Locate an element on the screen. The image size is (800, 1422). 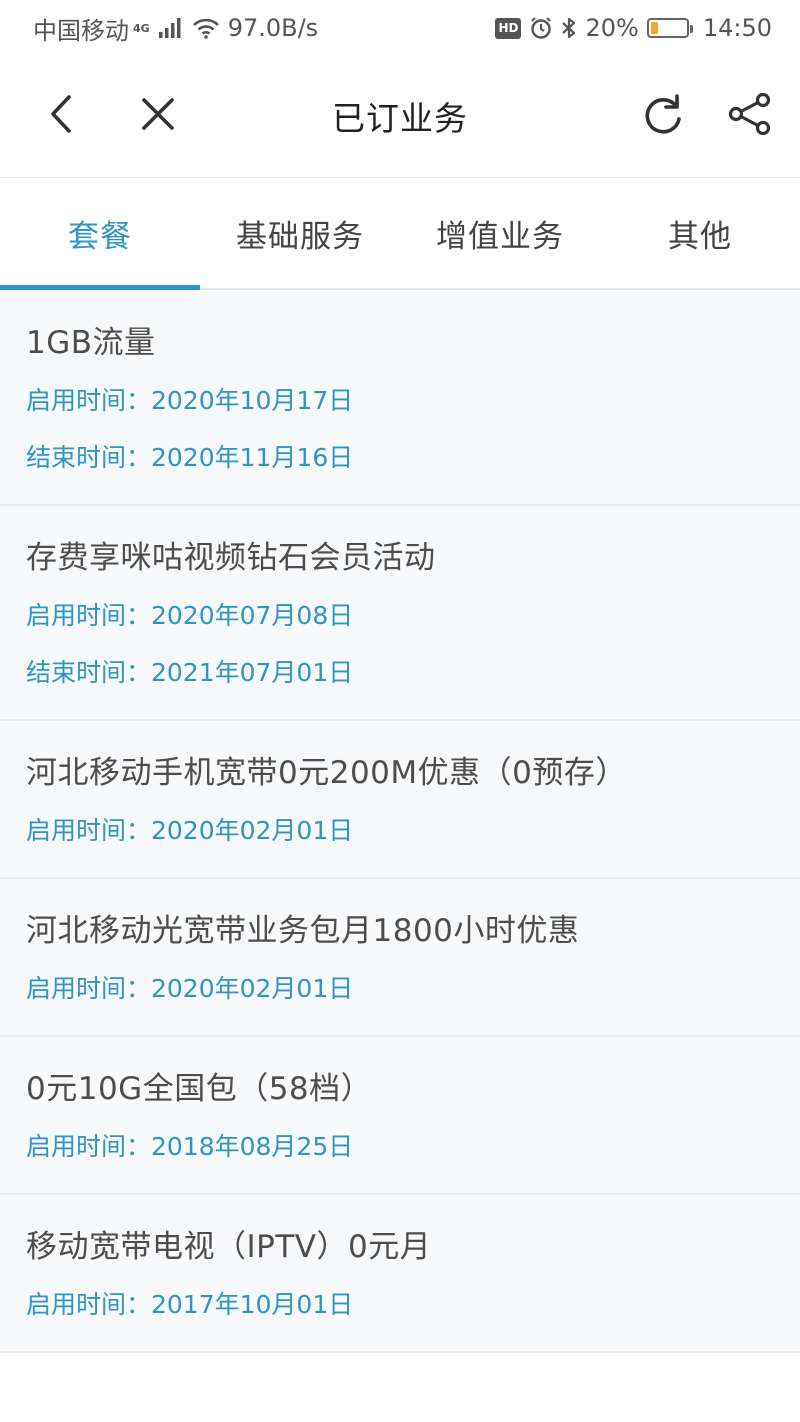
back-button is located at coordinates (62, 114).